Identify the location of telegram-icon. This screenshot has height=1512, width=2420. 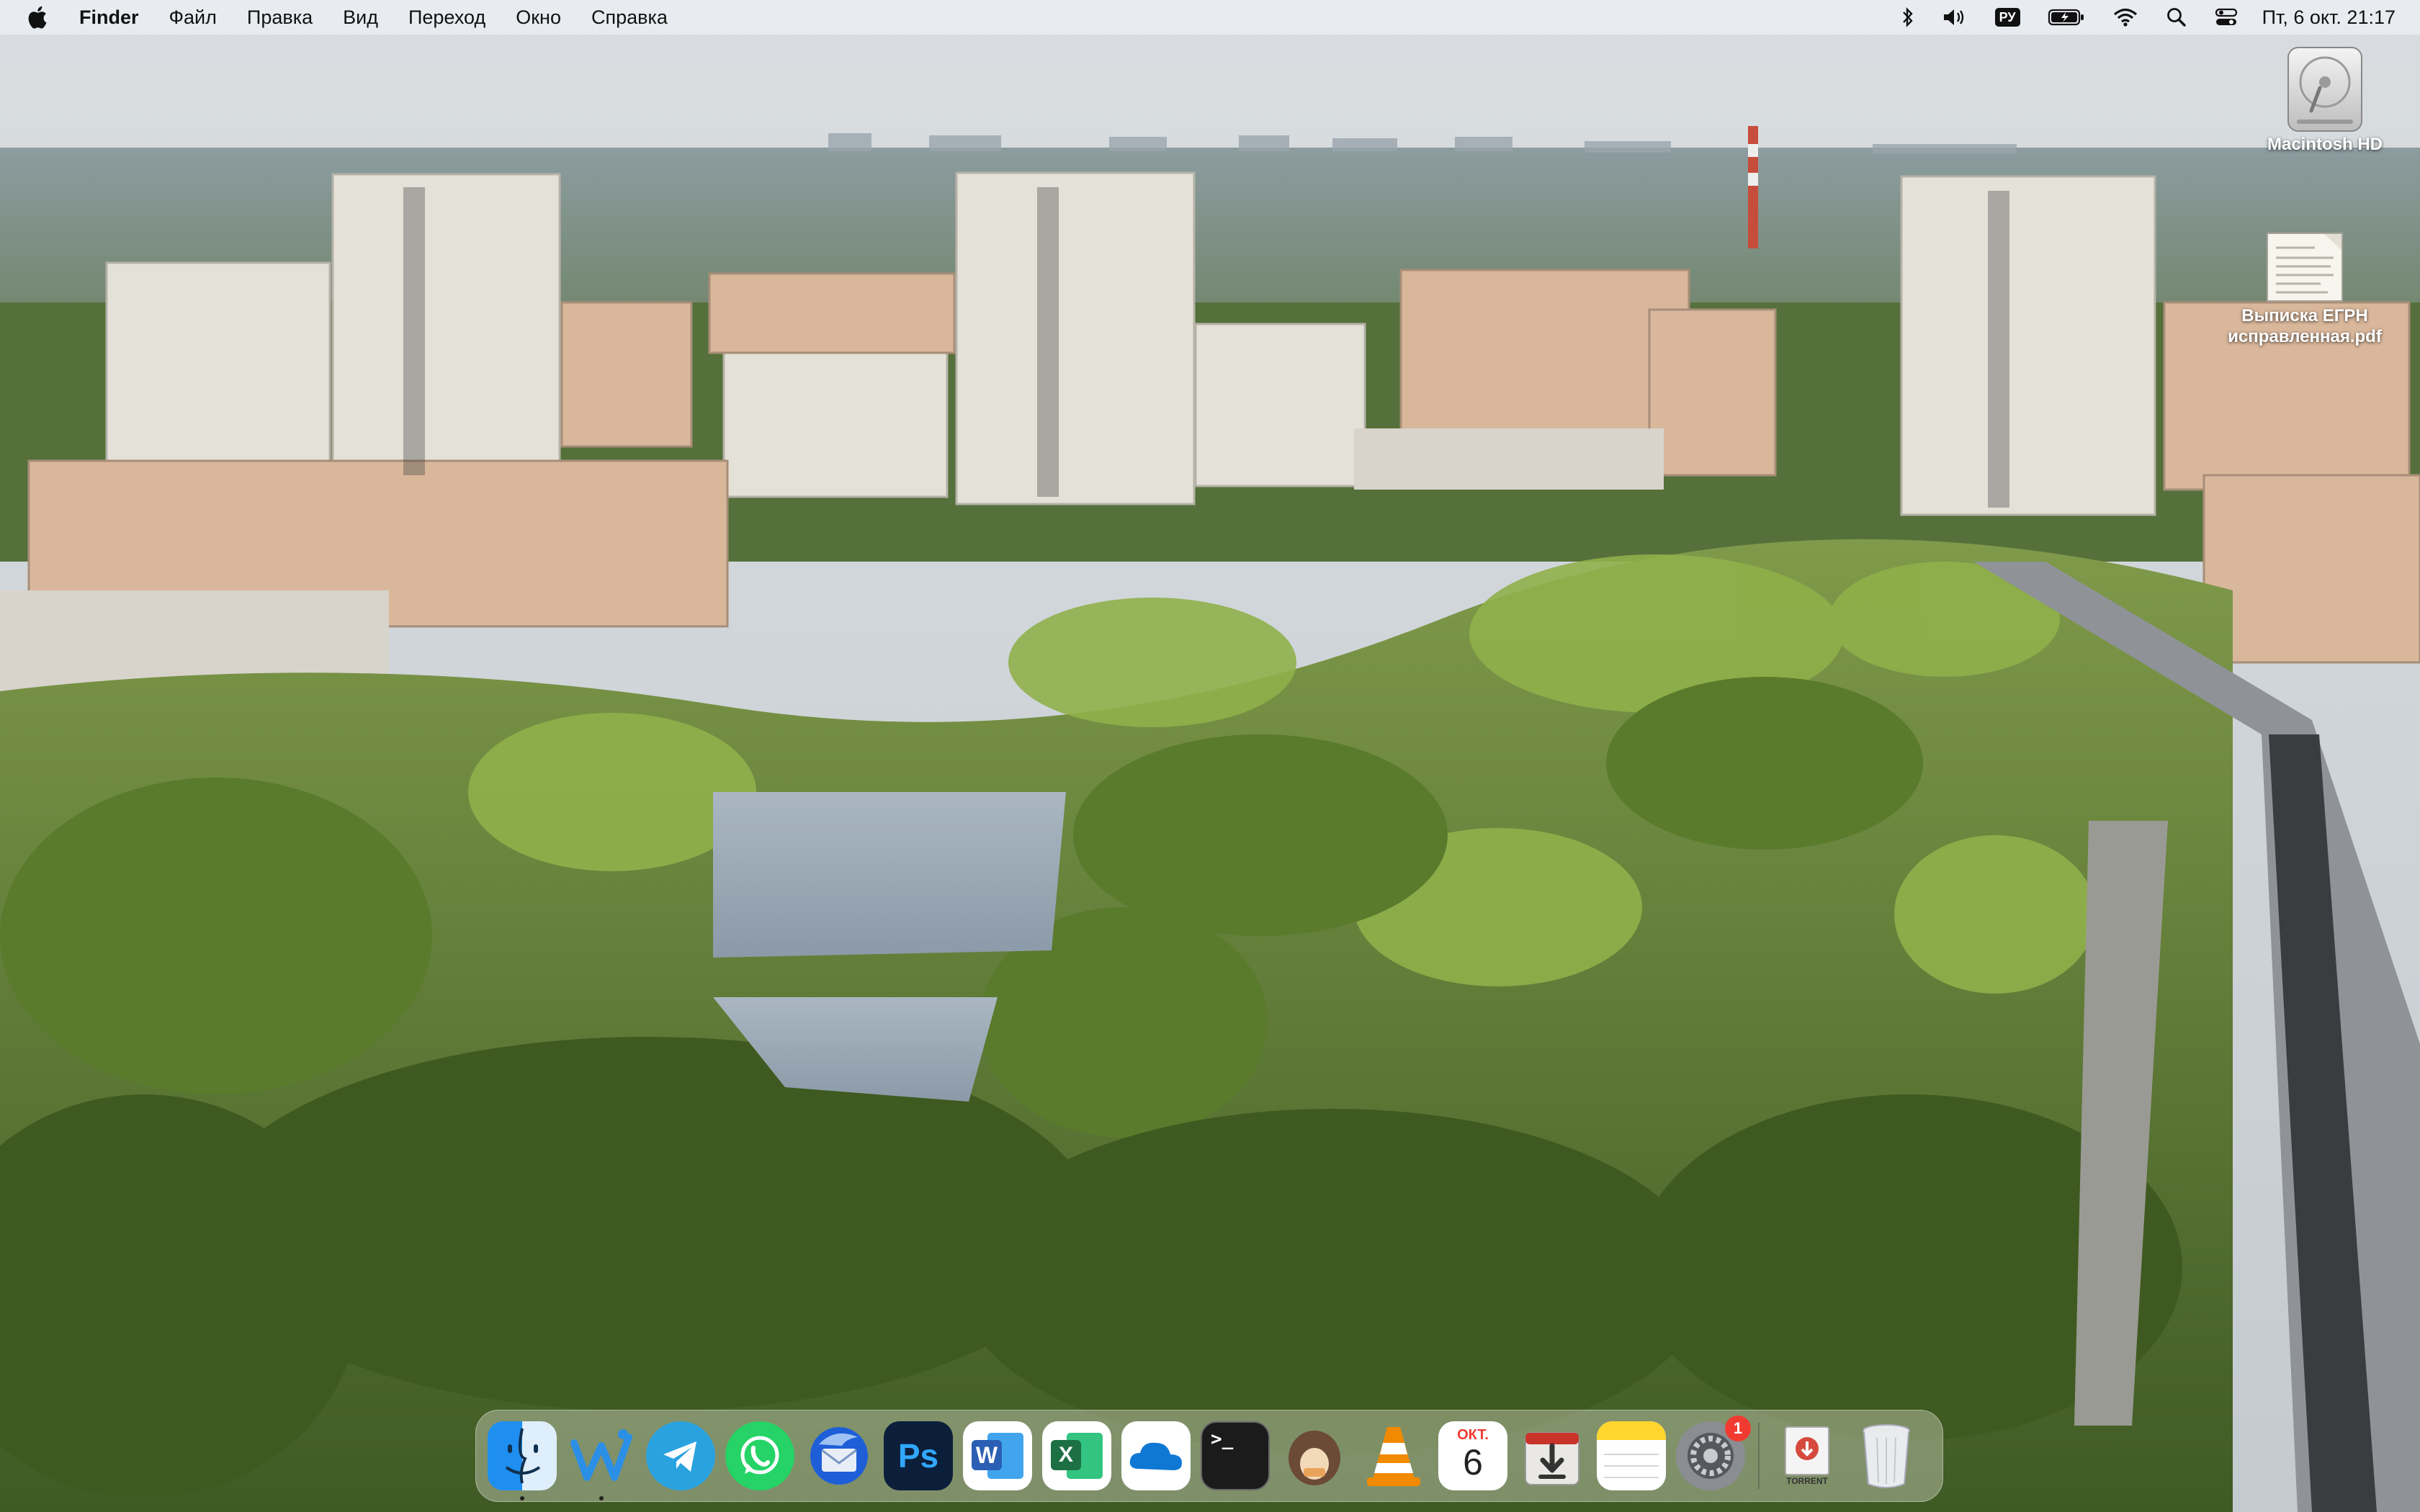
(679, 1456).